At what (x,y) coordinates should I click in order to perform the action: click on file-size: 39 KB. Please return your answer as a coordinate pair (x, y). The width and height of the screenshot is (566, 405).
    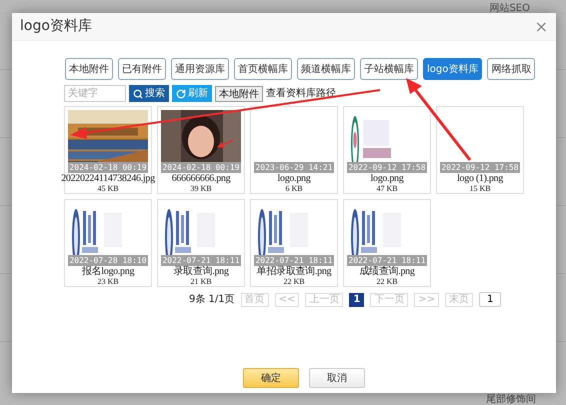
    Looking at the image, I should click on (201, 188).